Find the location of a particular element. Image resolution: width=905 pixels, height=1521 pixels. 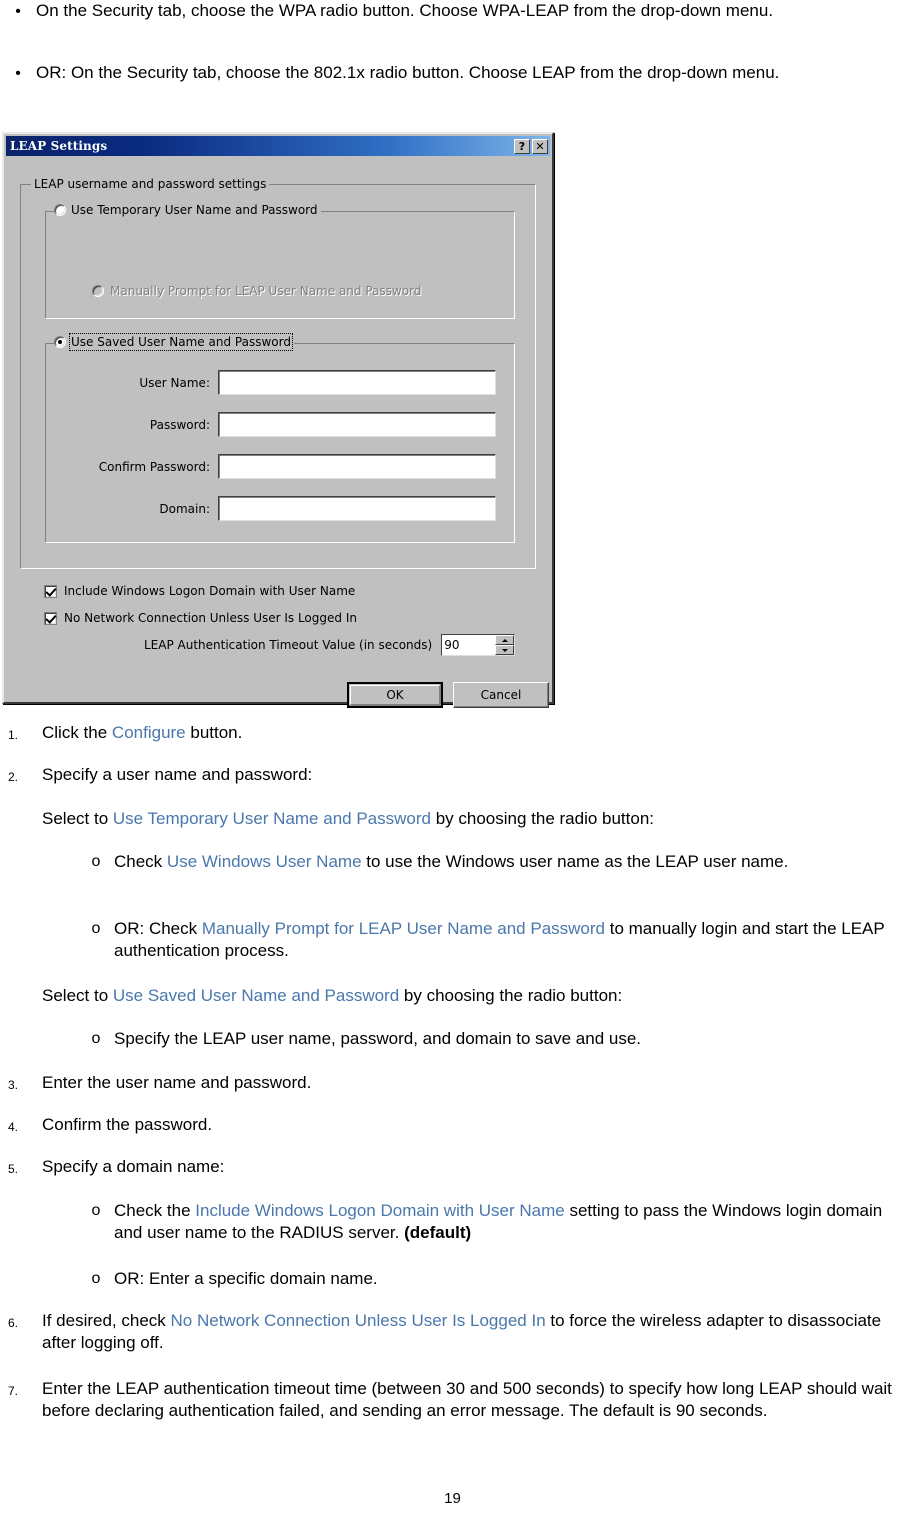

ui-reference: Configure is located at coordinates (148, 732).